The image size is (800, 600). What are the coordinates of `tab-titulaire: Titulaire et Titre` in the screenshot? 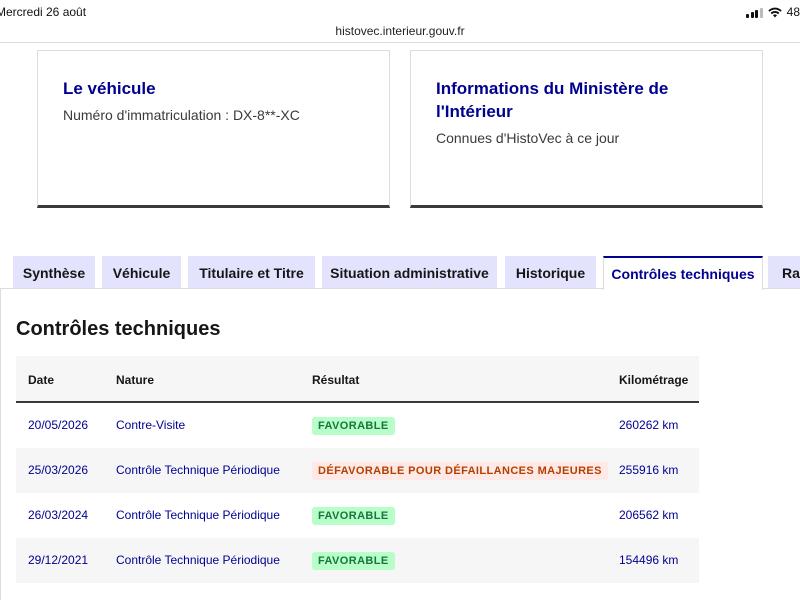 It's located at (251, 272).